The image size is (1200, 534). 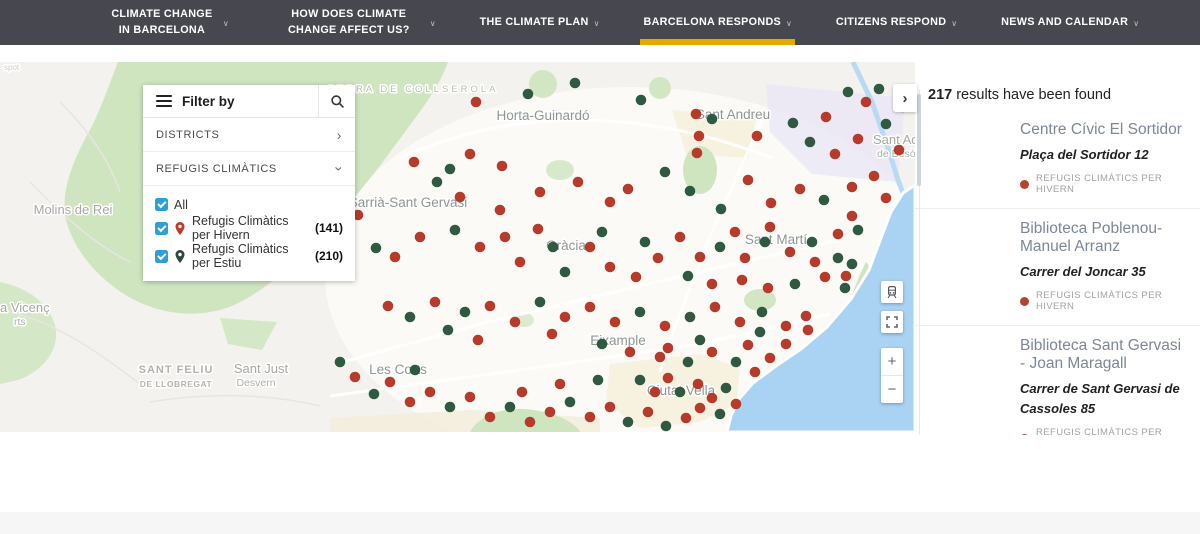 I want to click on zoom-out-button: −, so click(x=892, y=389).